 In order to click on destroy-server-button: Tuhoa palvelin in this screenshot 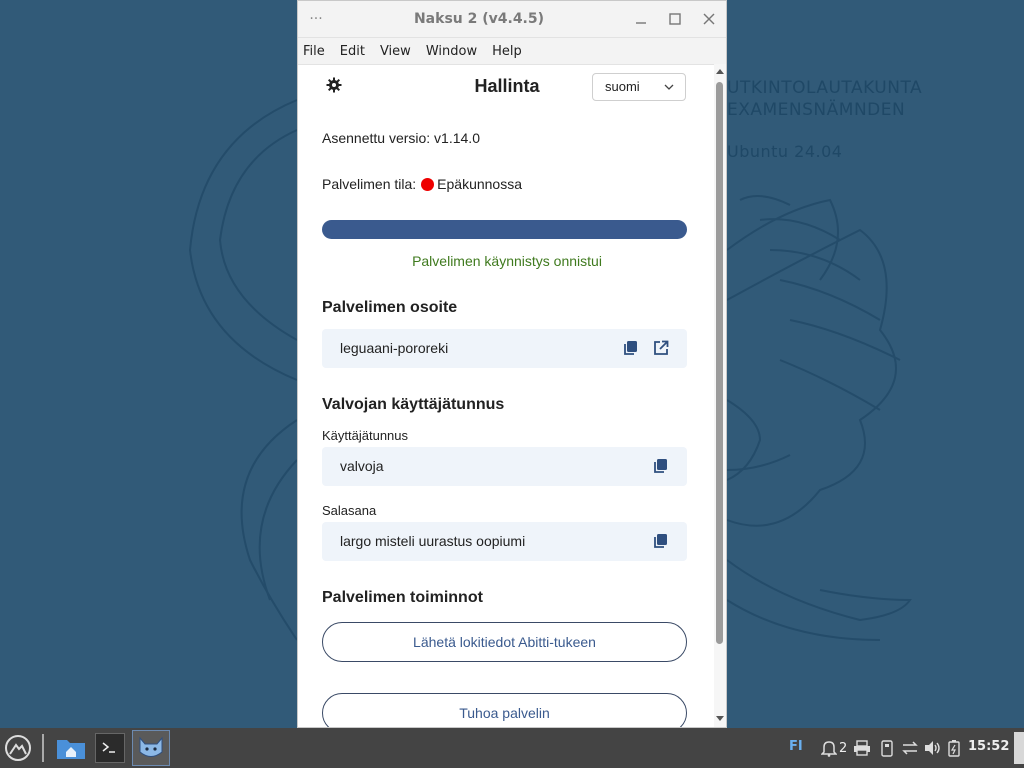, I will do `click(504, 710)`.